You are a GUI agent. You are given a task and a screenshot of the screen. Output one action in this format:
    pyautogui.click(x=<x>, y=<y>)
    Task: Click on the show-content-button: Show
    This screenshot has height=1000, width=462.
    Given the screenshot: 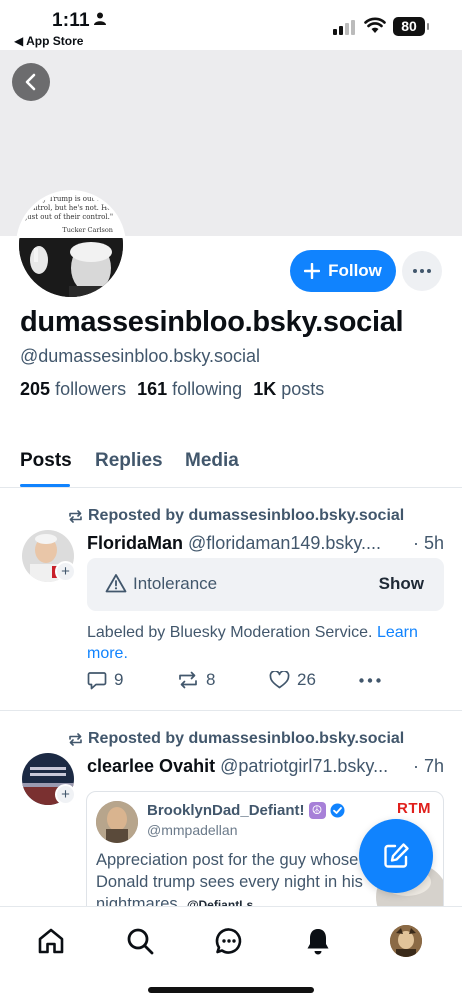 What is the action you would take?
    pyautogui.click(x=401, y=584)
    